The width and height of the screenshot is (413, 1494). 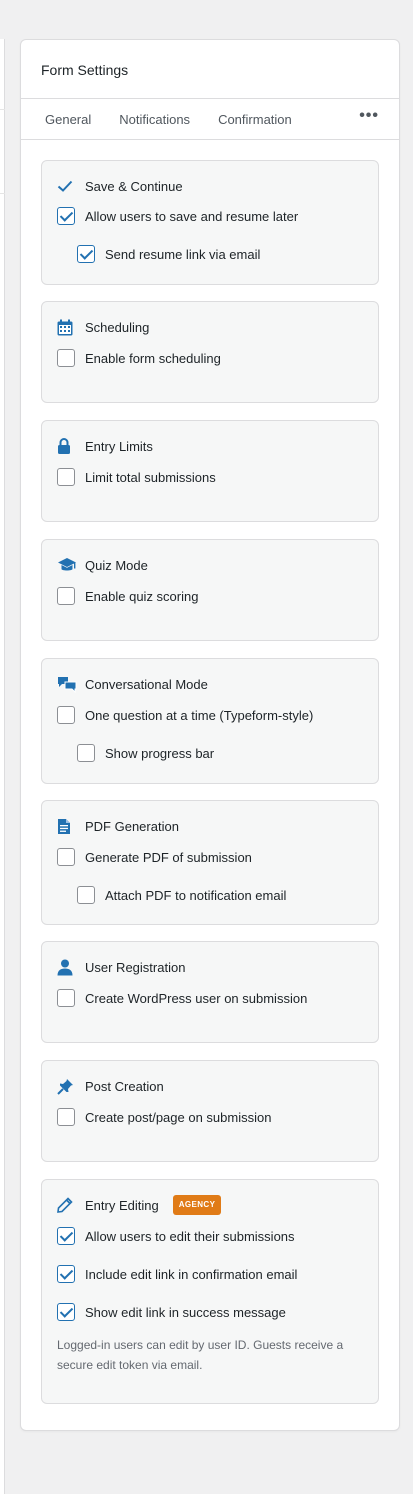 What do you see at coordinates (66, 477) in the screenshot?
I see `limit-submissions-checkbox` at bounding box center [66, 477].